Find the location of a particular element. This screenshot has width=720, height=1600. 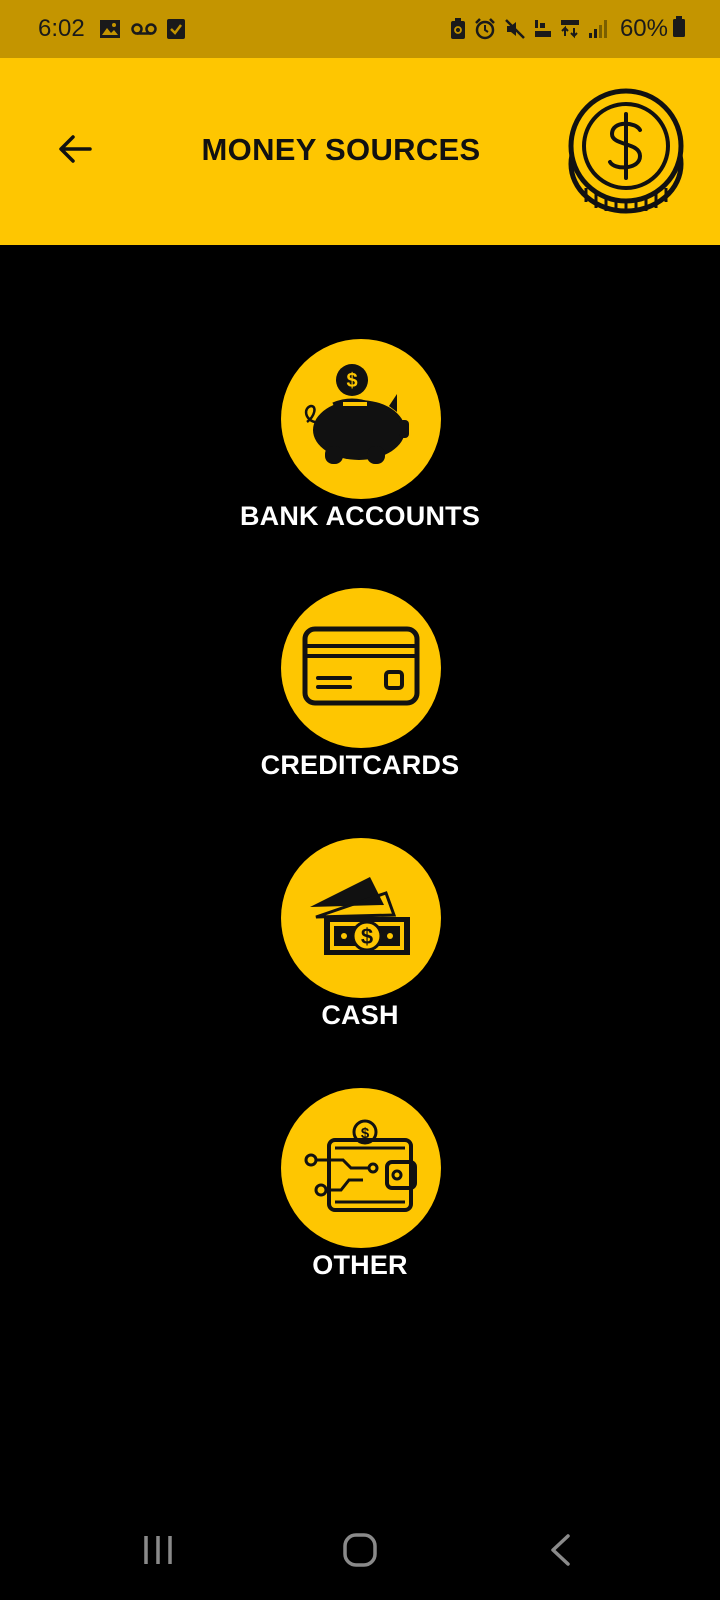

nav-back-button is located at coordinates (560, 1552).